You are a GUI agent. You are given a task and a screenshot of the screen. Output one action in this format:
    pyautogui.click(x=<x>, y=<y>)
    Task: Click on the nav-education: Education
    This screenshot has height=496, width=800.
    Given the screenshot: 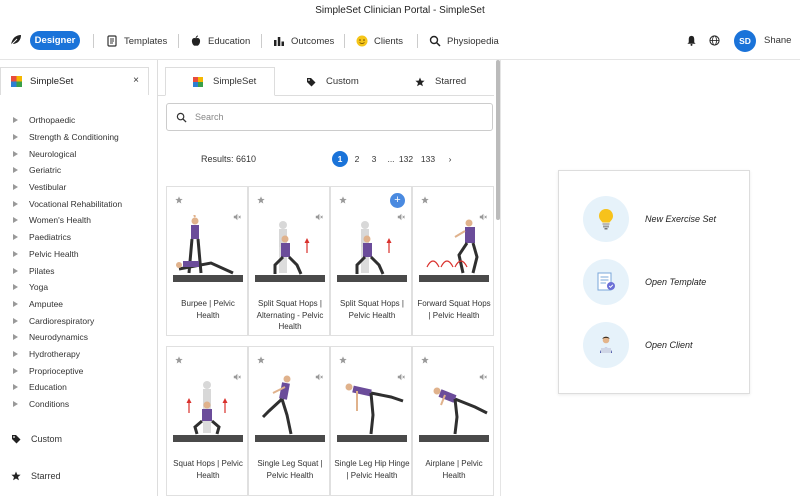 What is the action you would take?
    pyautogui.click(x=220, y=41)
    